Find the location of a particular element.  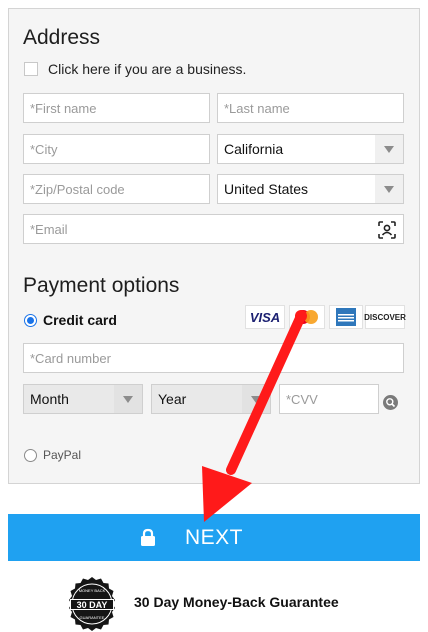

first-name-input: *First name is located at coordinates (116, 108).